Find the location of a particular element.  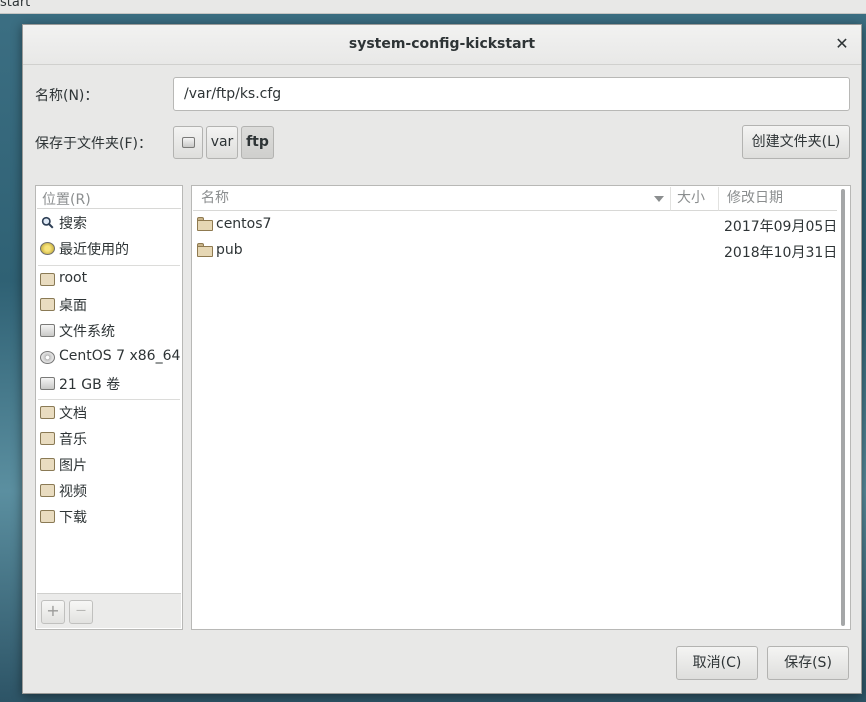

path-button-root is located at coordinates (188, 142).